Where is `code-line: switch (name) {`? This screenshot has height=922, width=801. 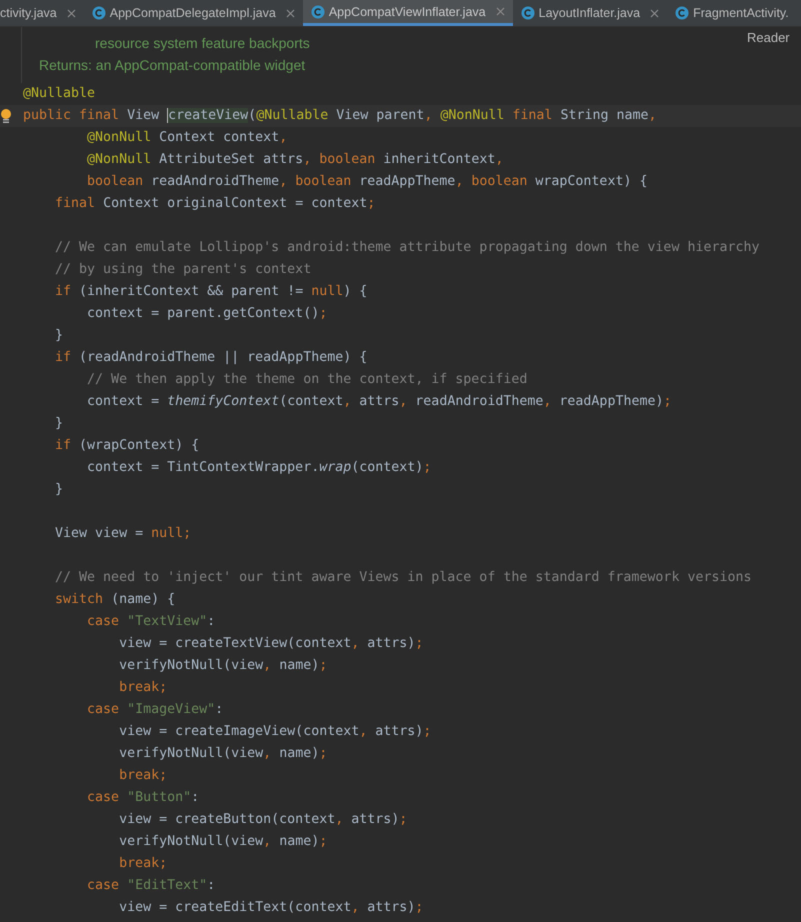 code-line: switch (name) { is located at coordinates (115, 600).